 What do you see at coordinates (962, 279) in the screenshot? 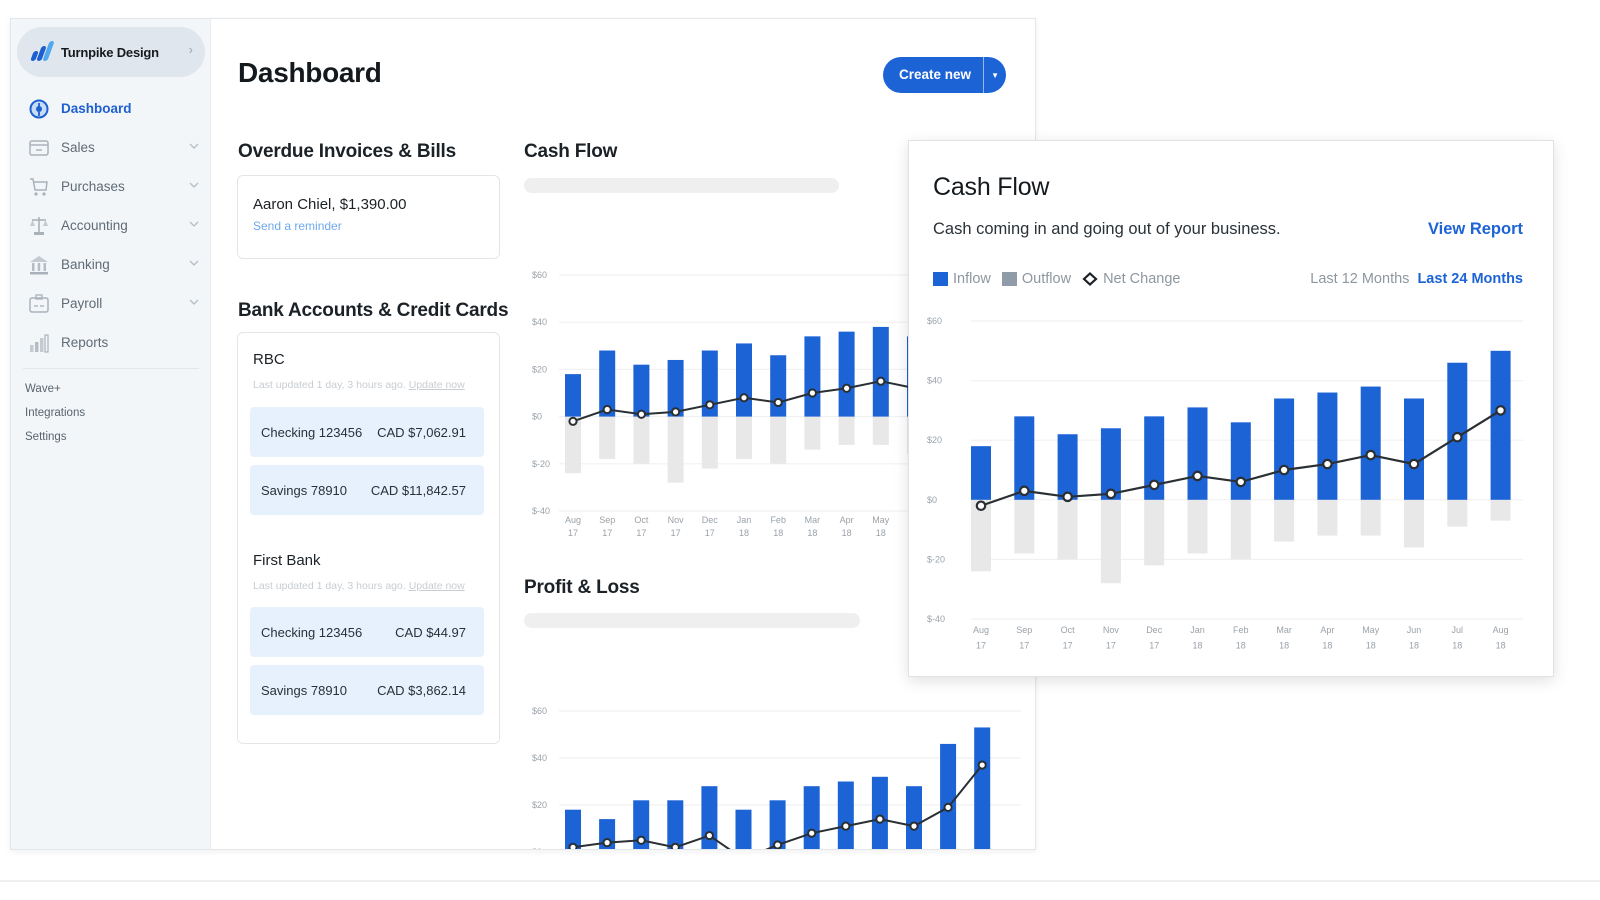
I see `legend-inflow: Inflow` at bounding box center [962, 279].